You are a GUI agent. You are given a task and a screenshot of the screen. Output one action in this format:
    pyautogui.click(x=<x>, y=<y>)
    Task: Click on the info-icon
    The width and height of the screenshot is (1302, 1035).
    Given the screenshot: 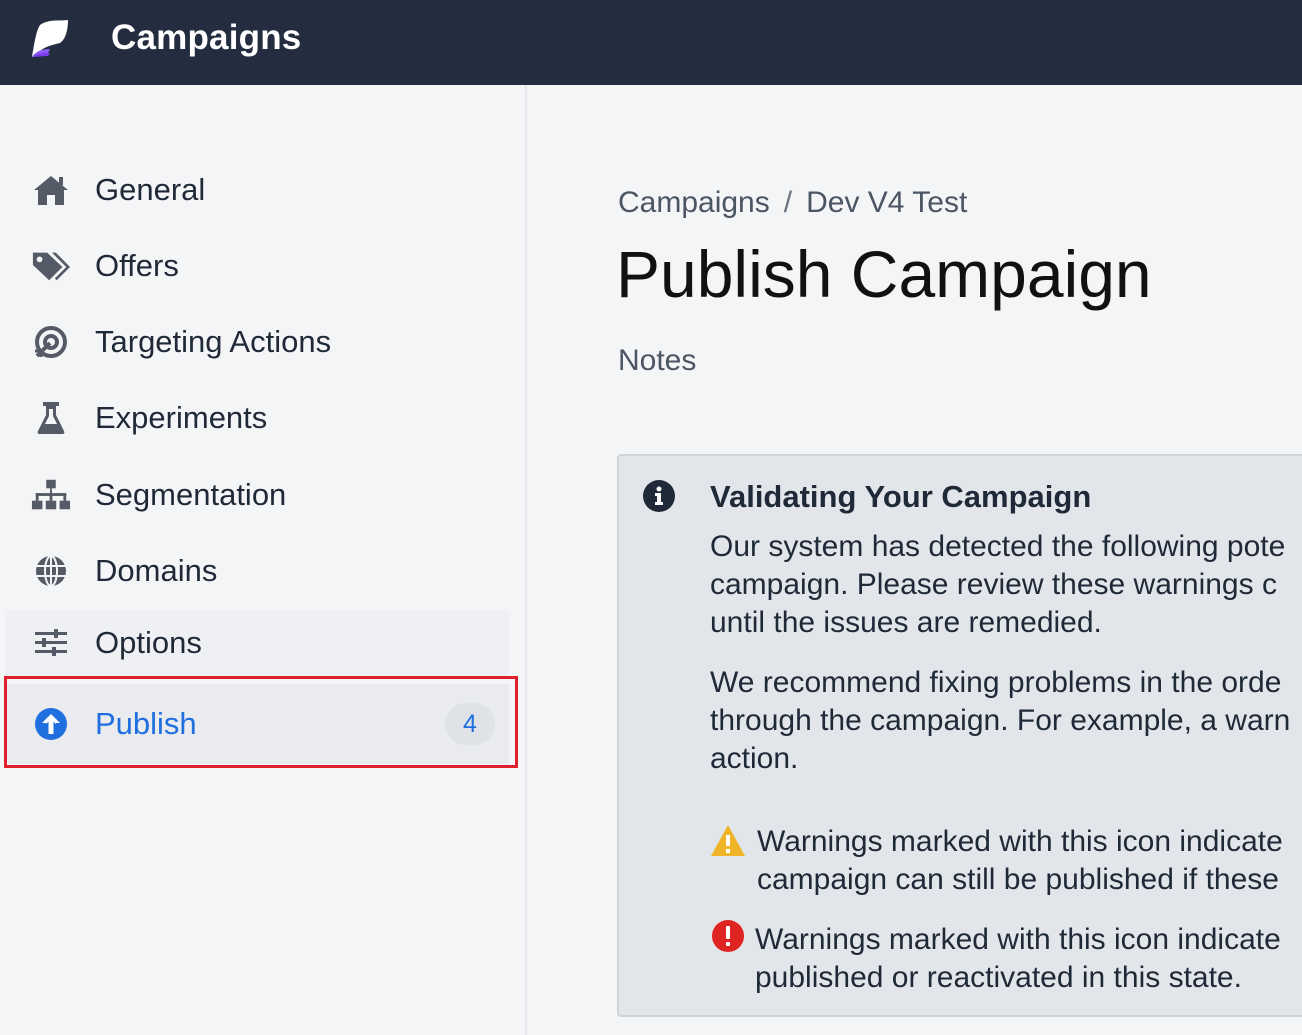 What is the action you would take?
    pyautogui.click(x=659, y=496)
    